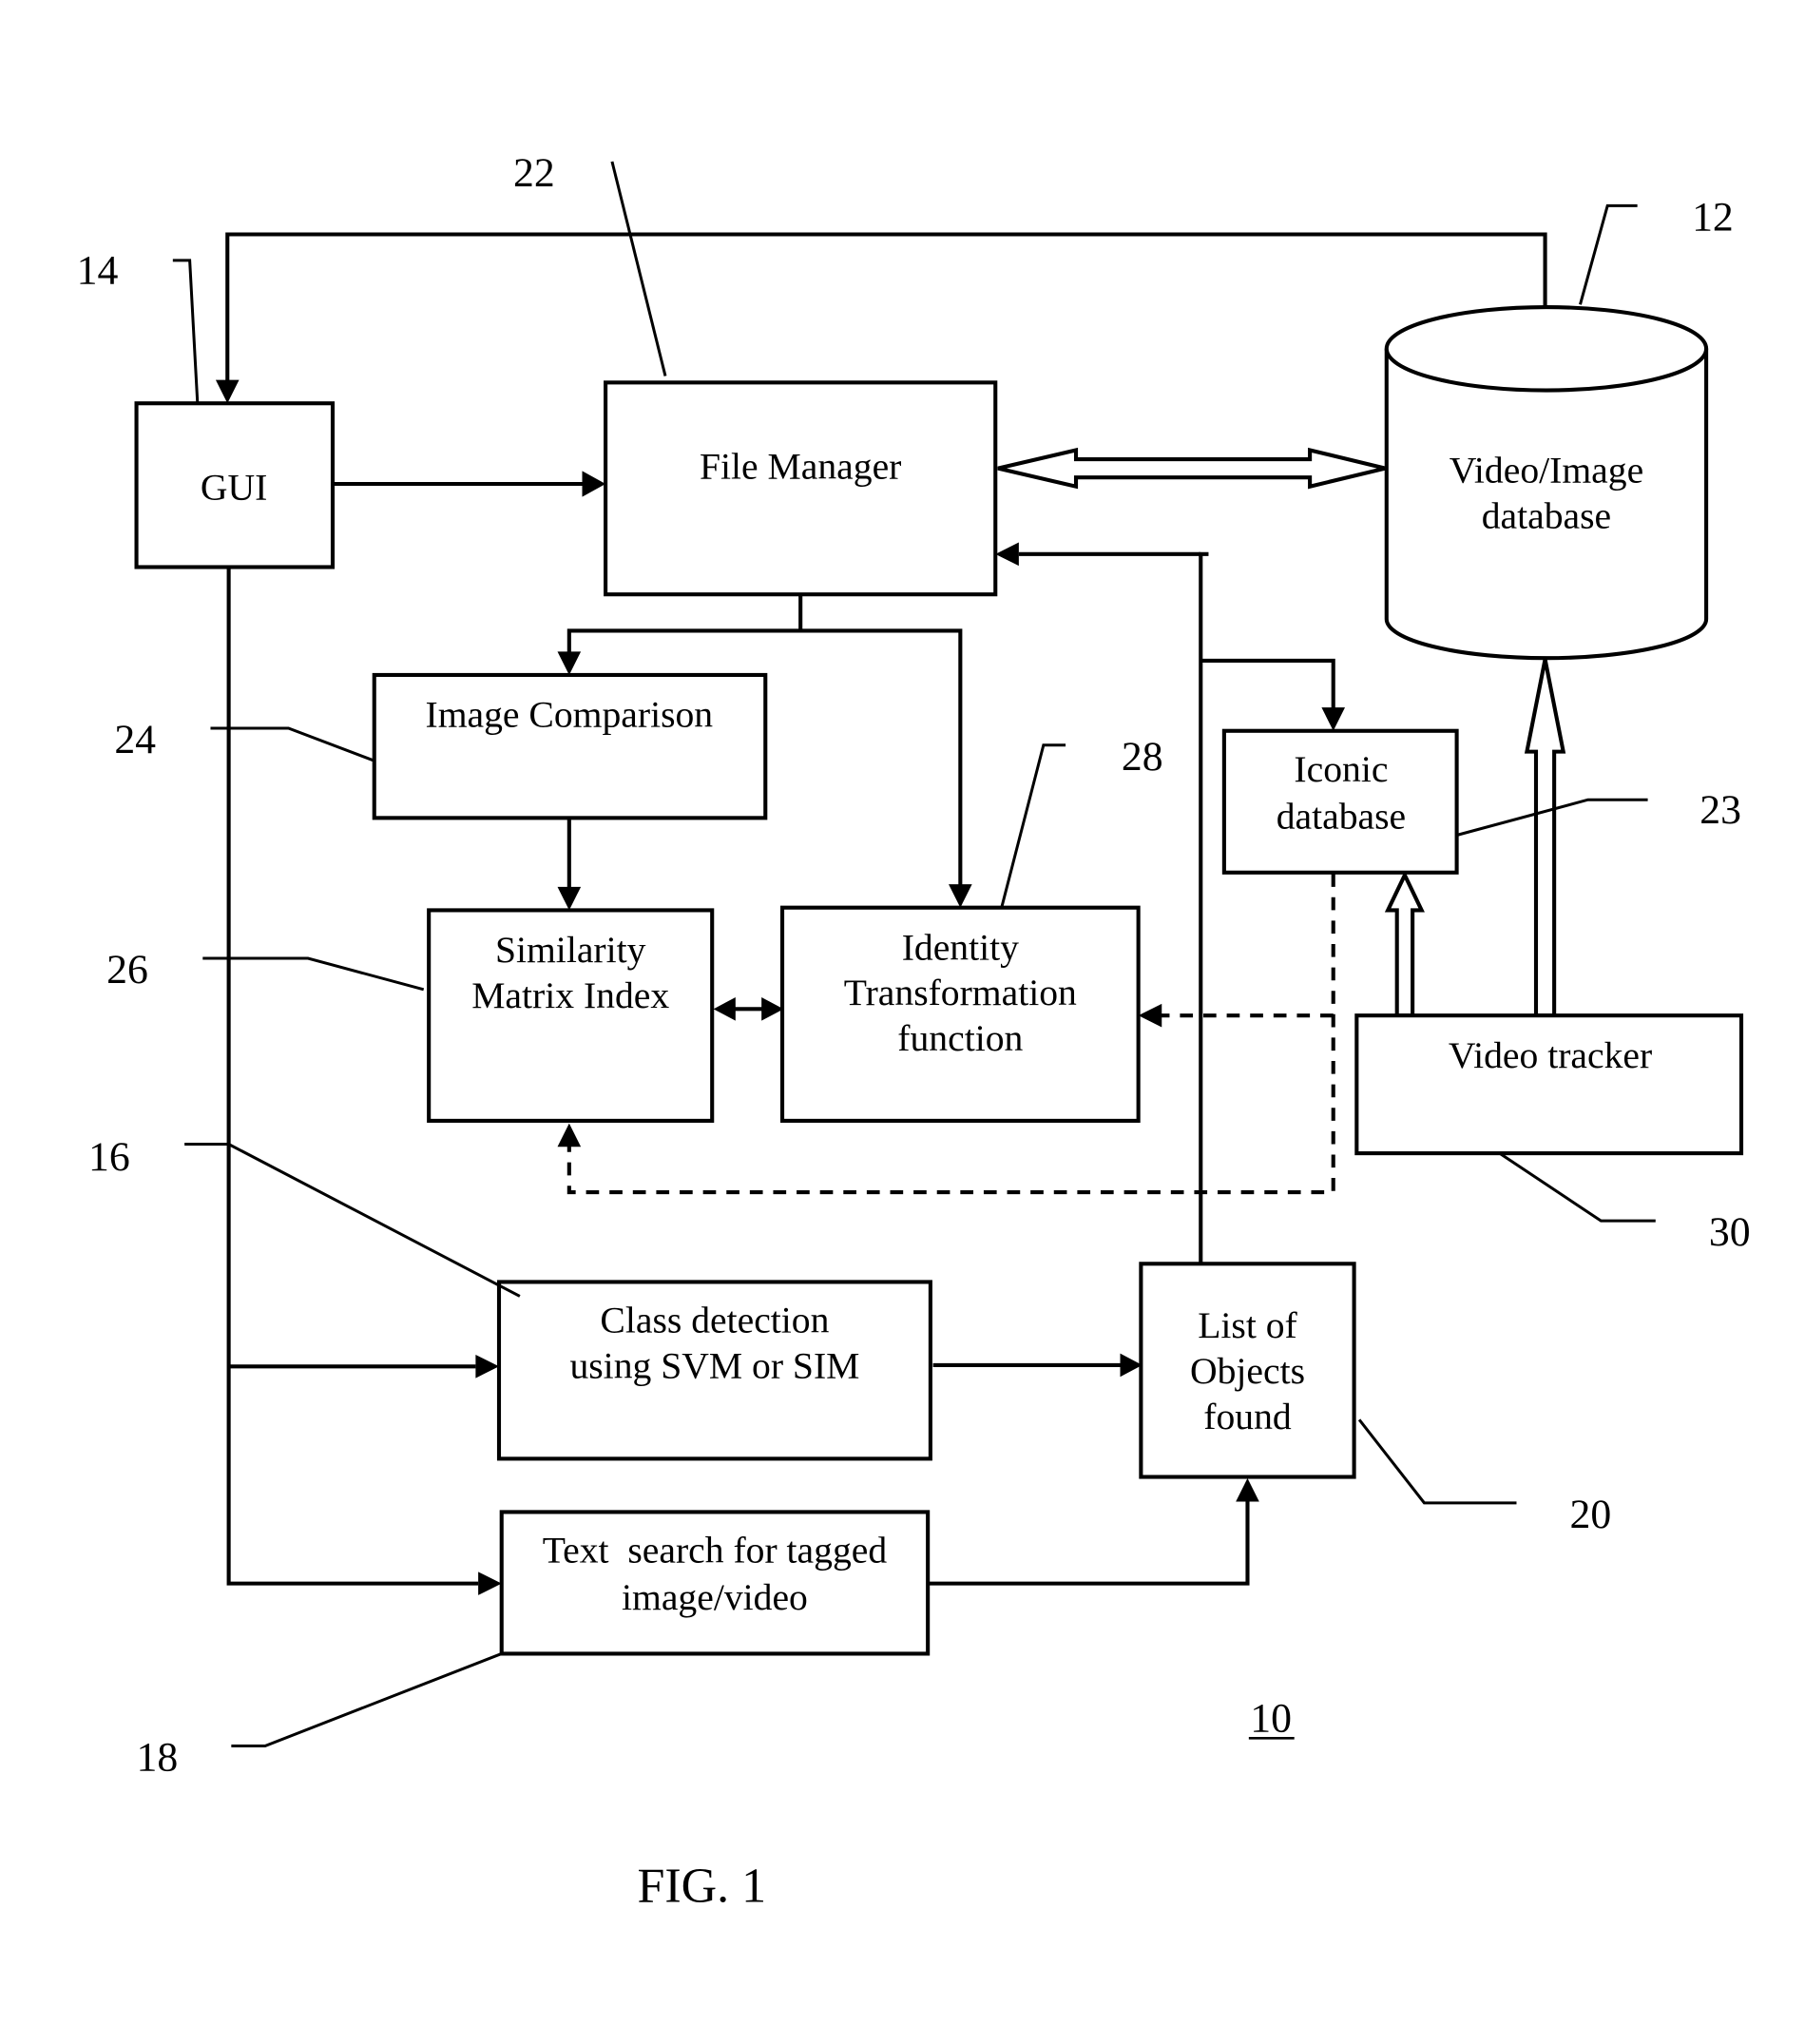  Describe the element at coordinates (1730, 1232) in the screenshot. I see `ref-30: 30` at that location.